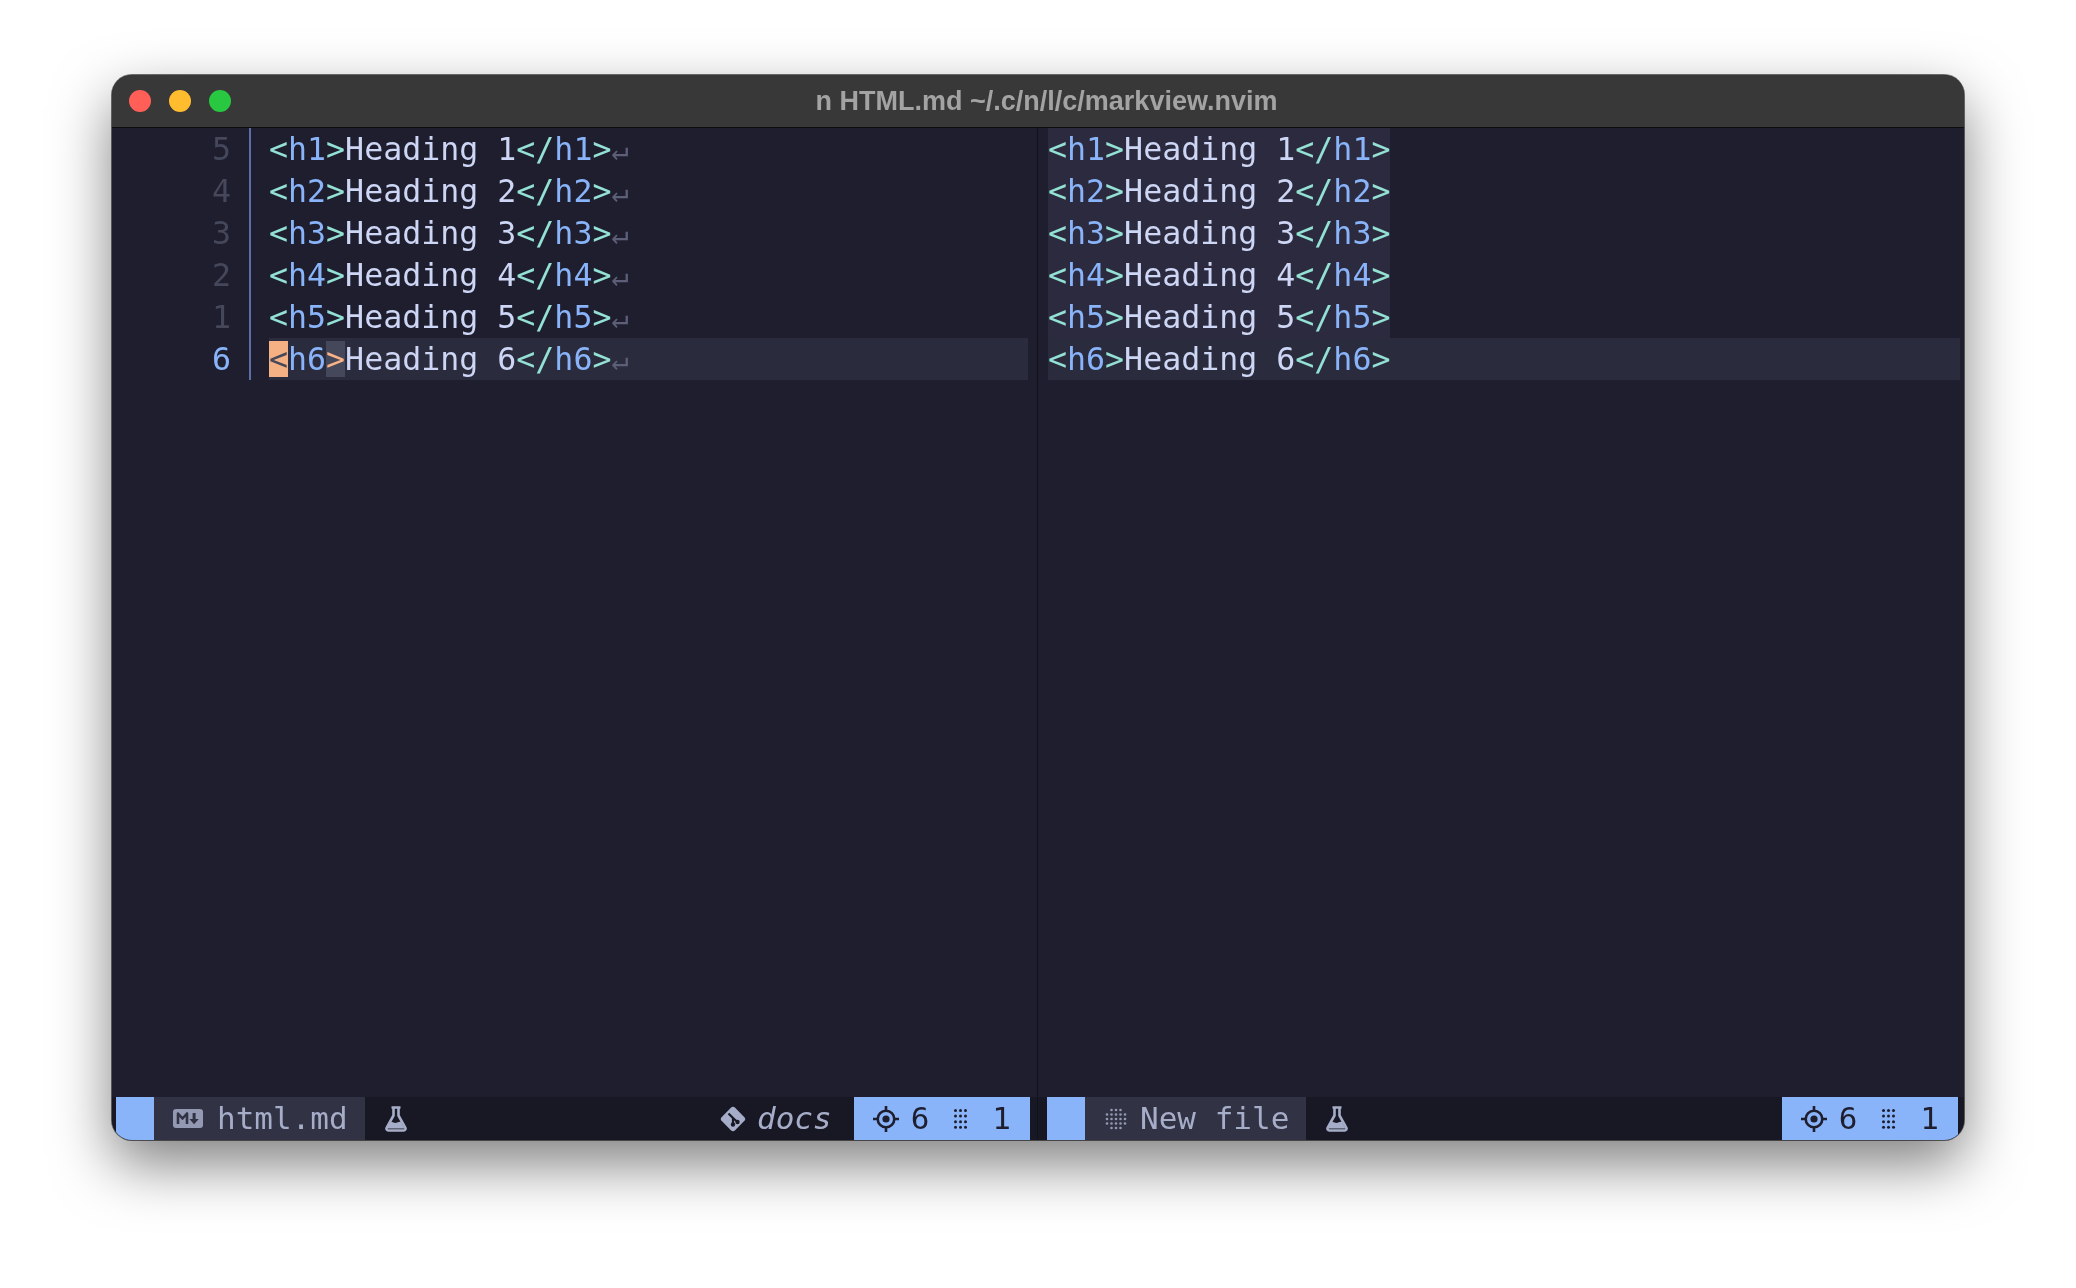 Image resolution: width=2076 pixels, height=1288 pixels. Describe the element at coordinates (1116, 1118) in the screenshot. I see `dot-circle-icon` at that location.